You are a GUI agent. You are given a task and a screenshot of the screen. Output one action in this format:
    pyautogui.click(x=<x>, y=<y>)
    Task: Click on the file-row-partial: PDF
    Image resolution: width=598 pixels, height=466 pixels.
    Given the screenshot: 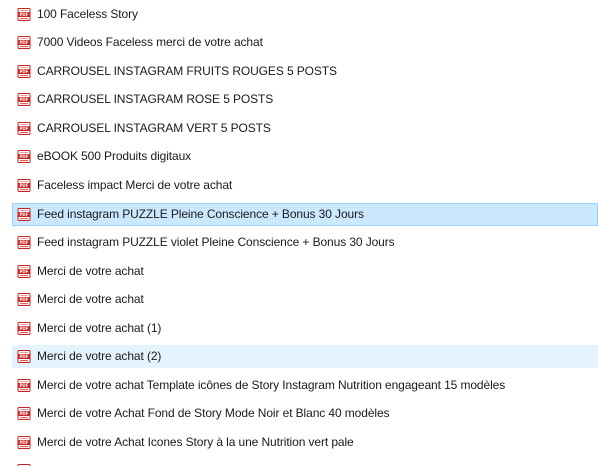 What is the action you would take?
    pyautogui.click(x=305, y=462)
    